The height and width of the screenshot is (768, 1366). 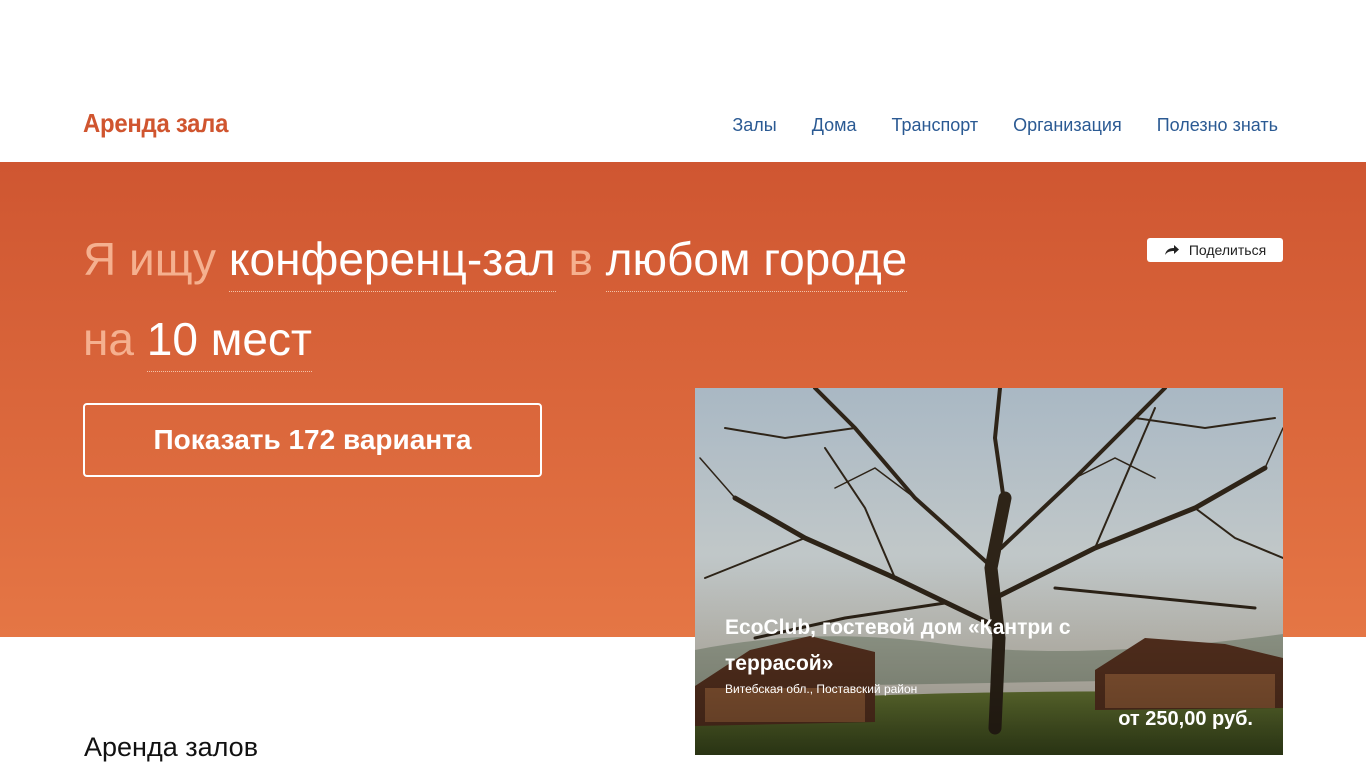 I want to click on search-on-word: на, so click(x=108, y=339).